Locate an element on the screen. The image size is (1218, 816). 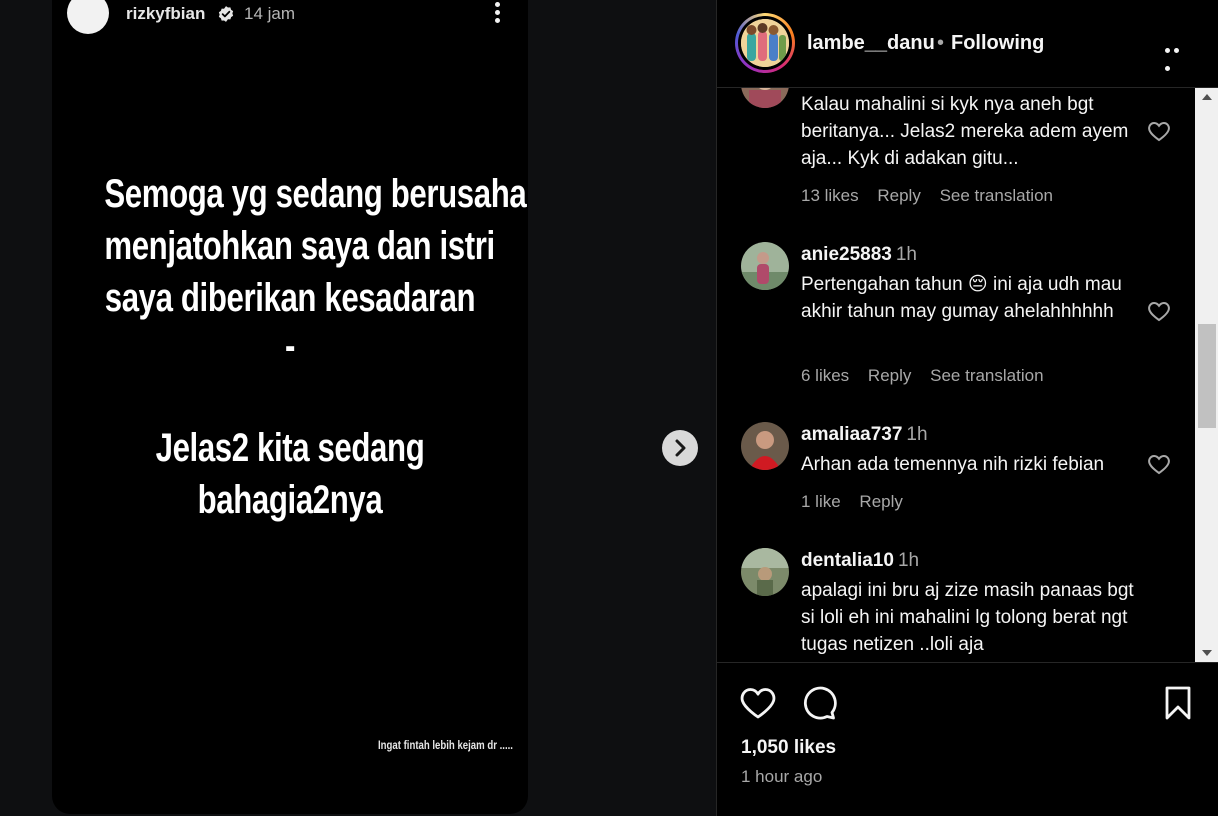
comment-header: dentalia10 1h is located at coordinates (860, 561).